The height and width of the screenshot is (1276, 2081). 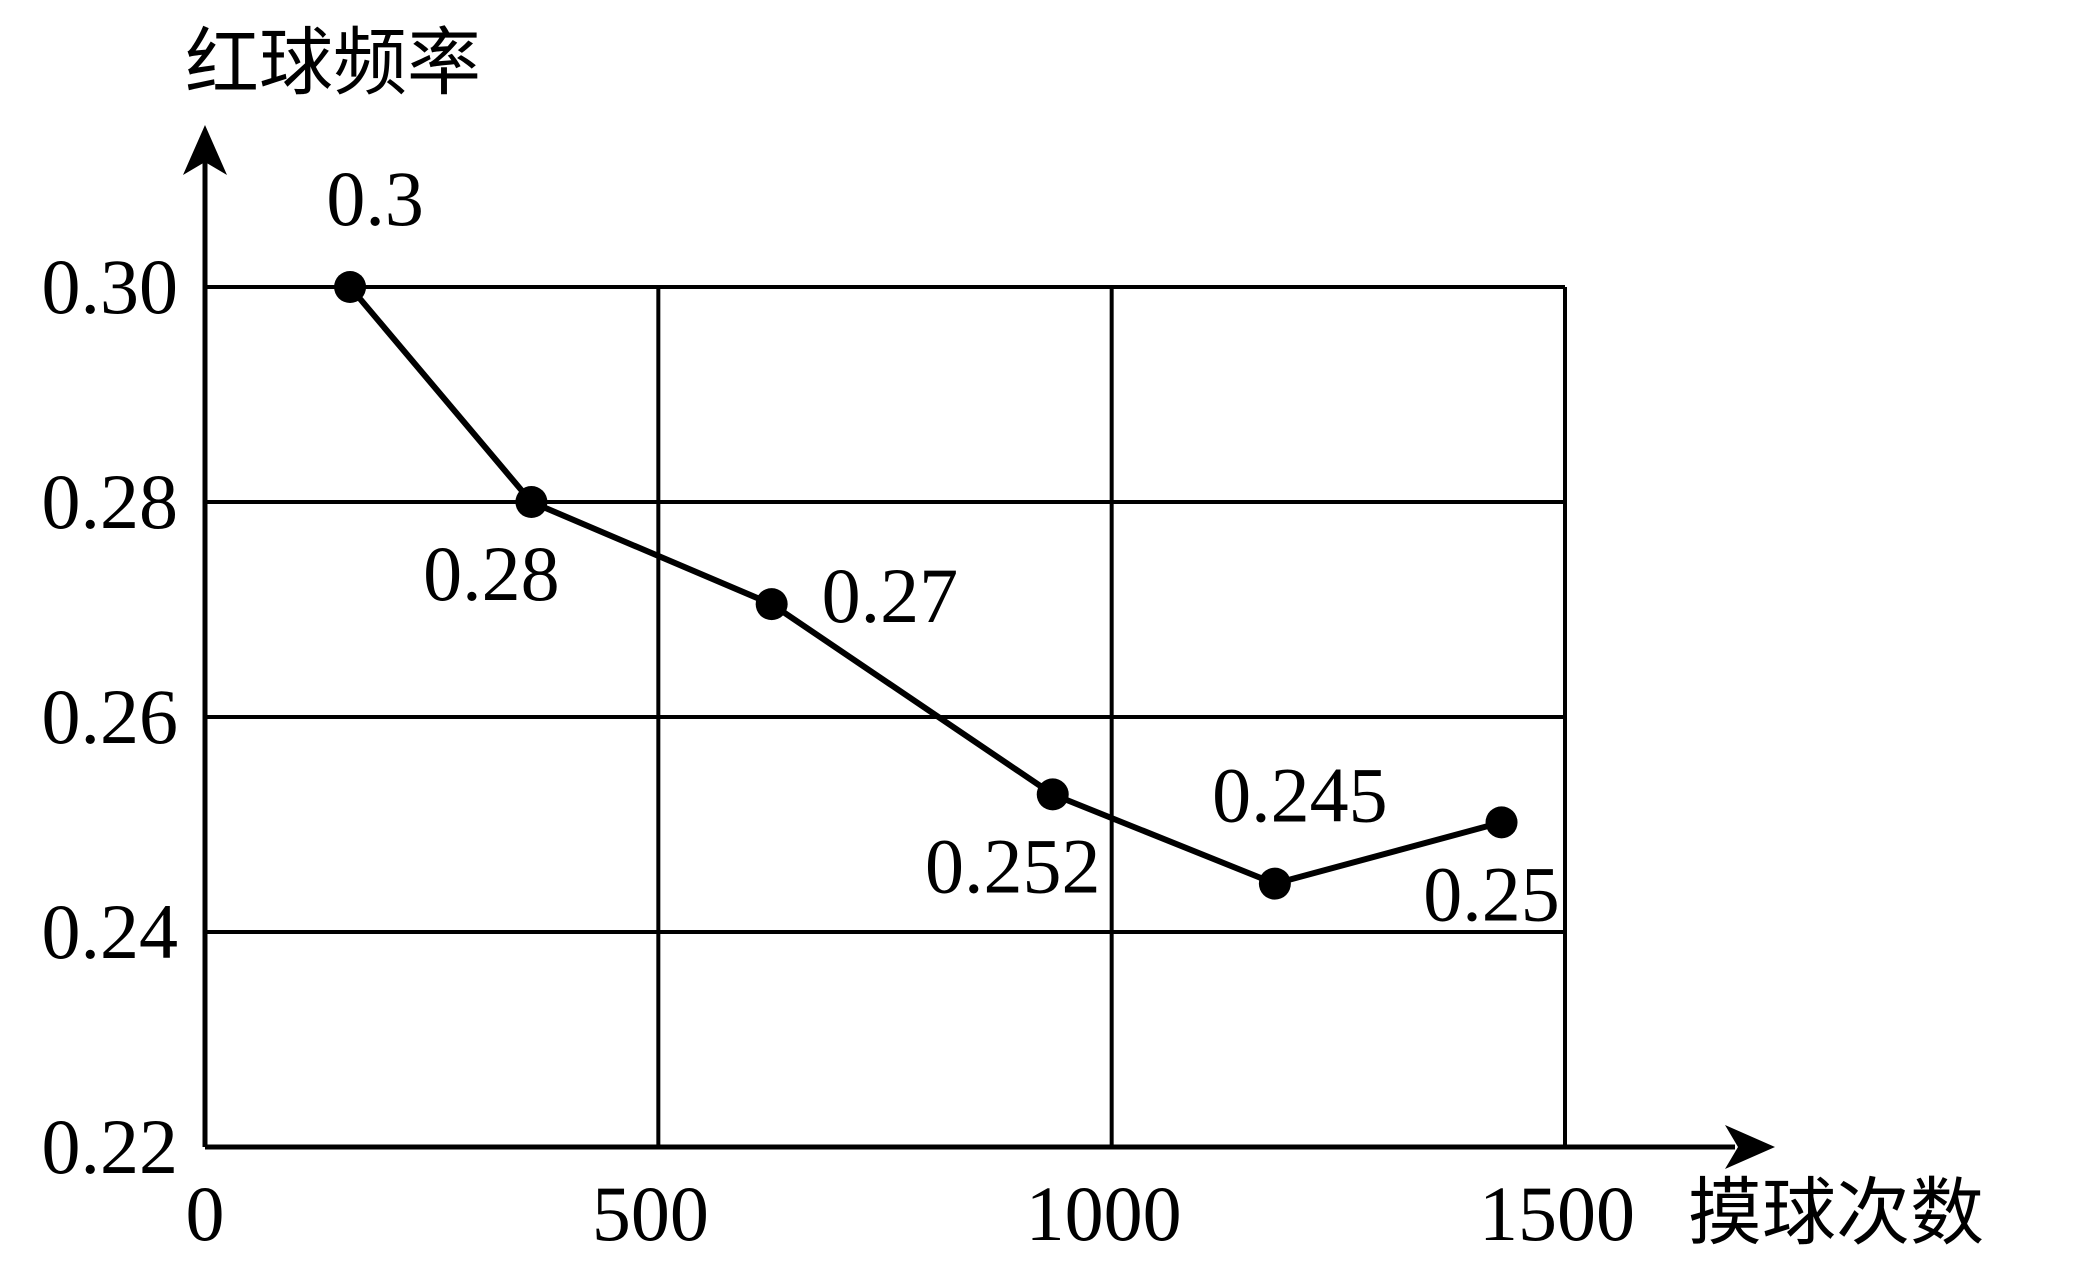 I want to click on data-label: 0.252, so click(x=1013, y=865).